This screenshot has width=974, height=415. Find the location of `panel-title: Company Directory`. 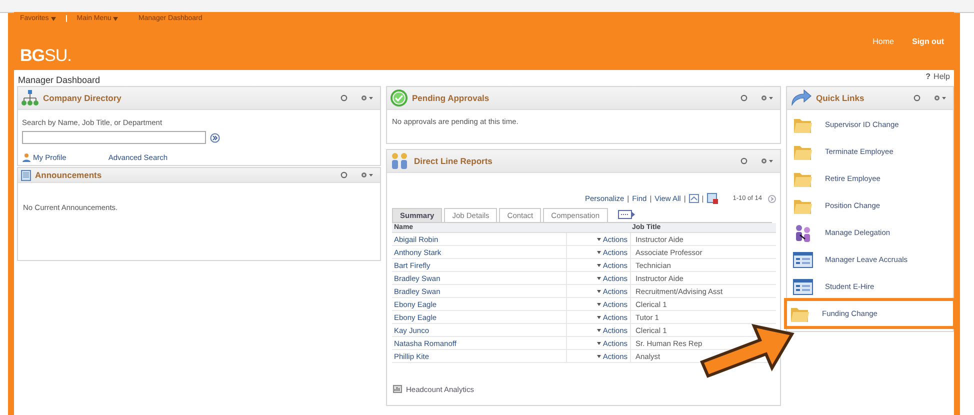

panel-title: Company Directory is located at coordinates (82, 98).